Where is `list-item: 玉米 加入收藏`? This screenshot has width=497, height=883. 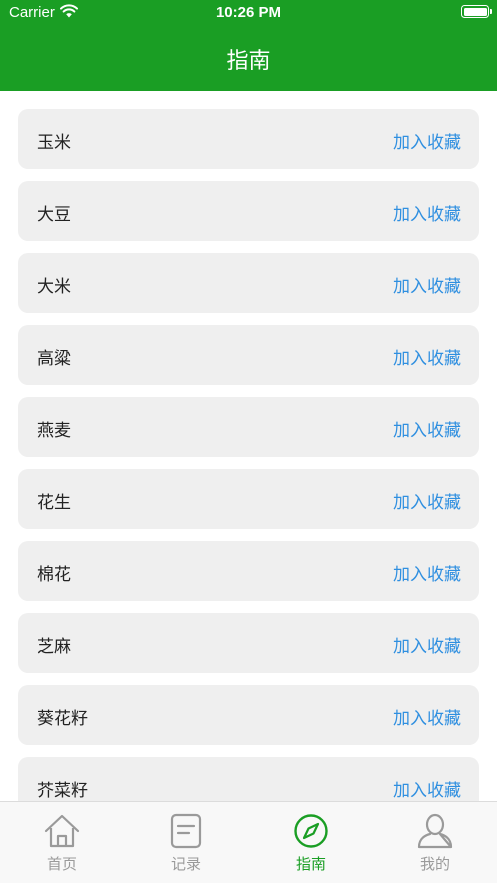
list-item: 玉米 加入收藏 is located at coordinates (248, 139).